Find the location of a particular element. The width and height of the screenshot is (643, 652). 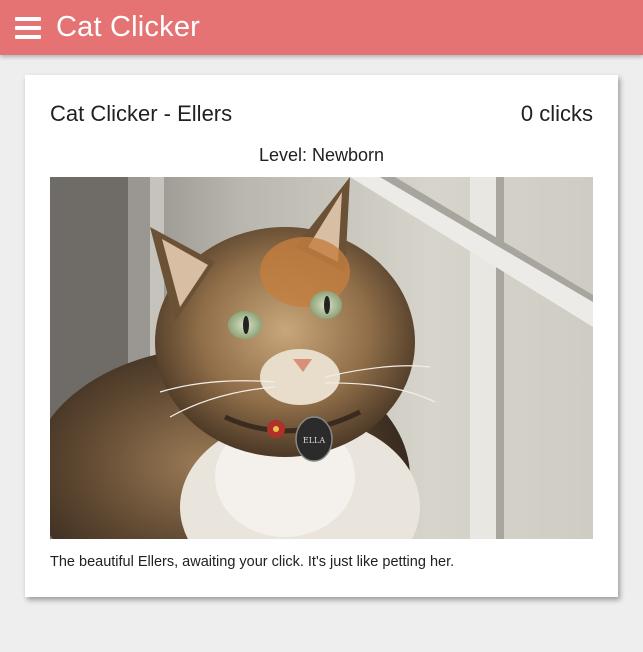

hamburger-menu-icon is located at coordinates (28, 27).